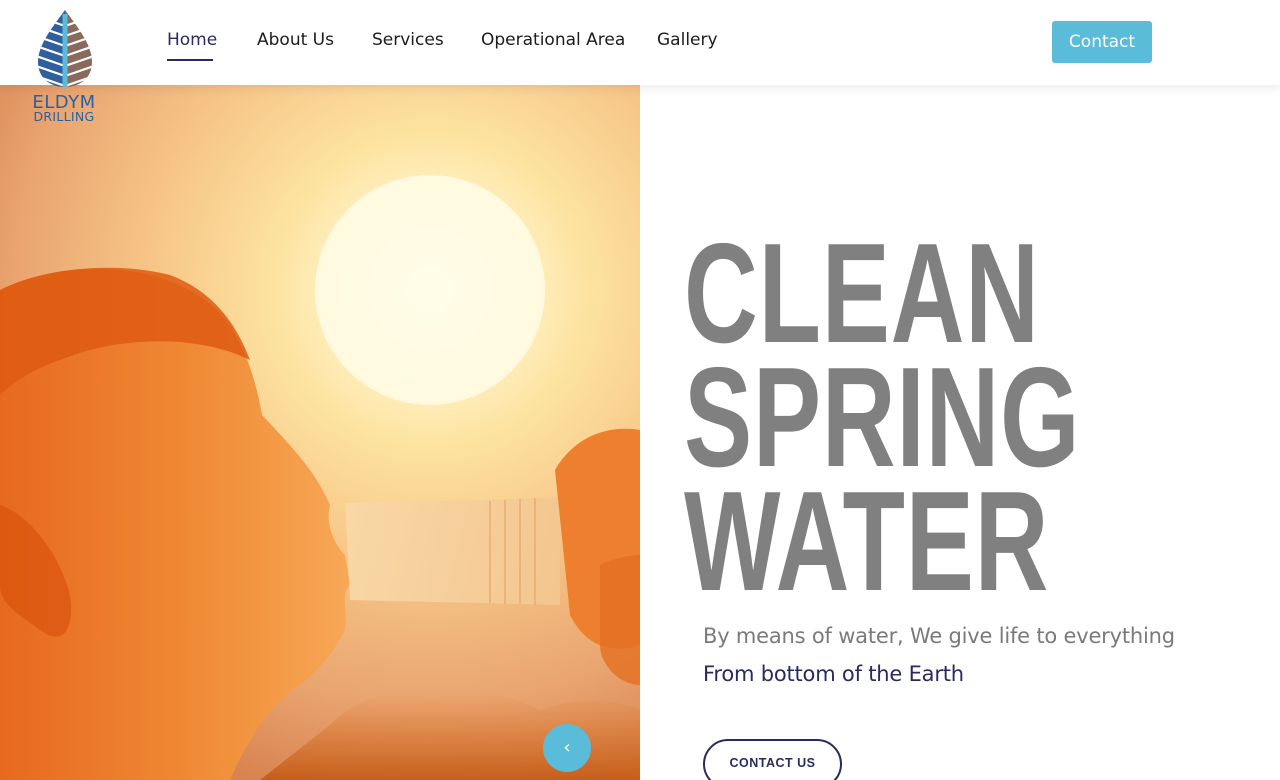 This screenshot has height=780, width=1280. What do you see at coordinates (867, 541) in the screenshot?
I see `headline-line: WATER` at bounding box center [867, 541].